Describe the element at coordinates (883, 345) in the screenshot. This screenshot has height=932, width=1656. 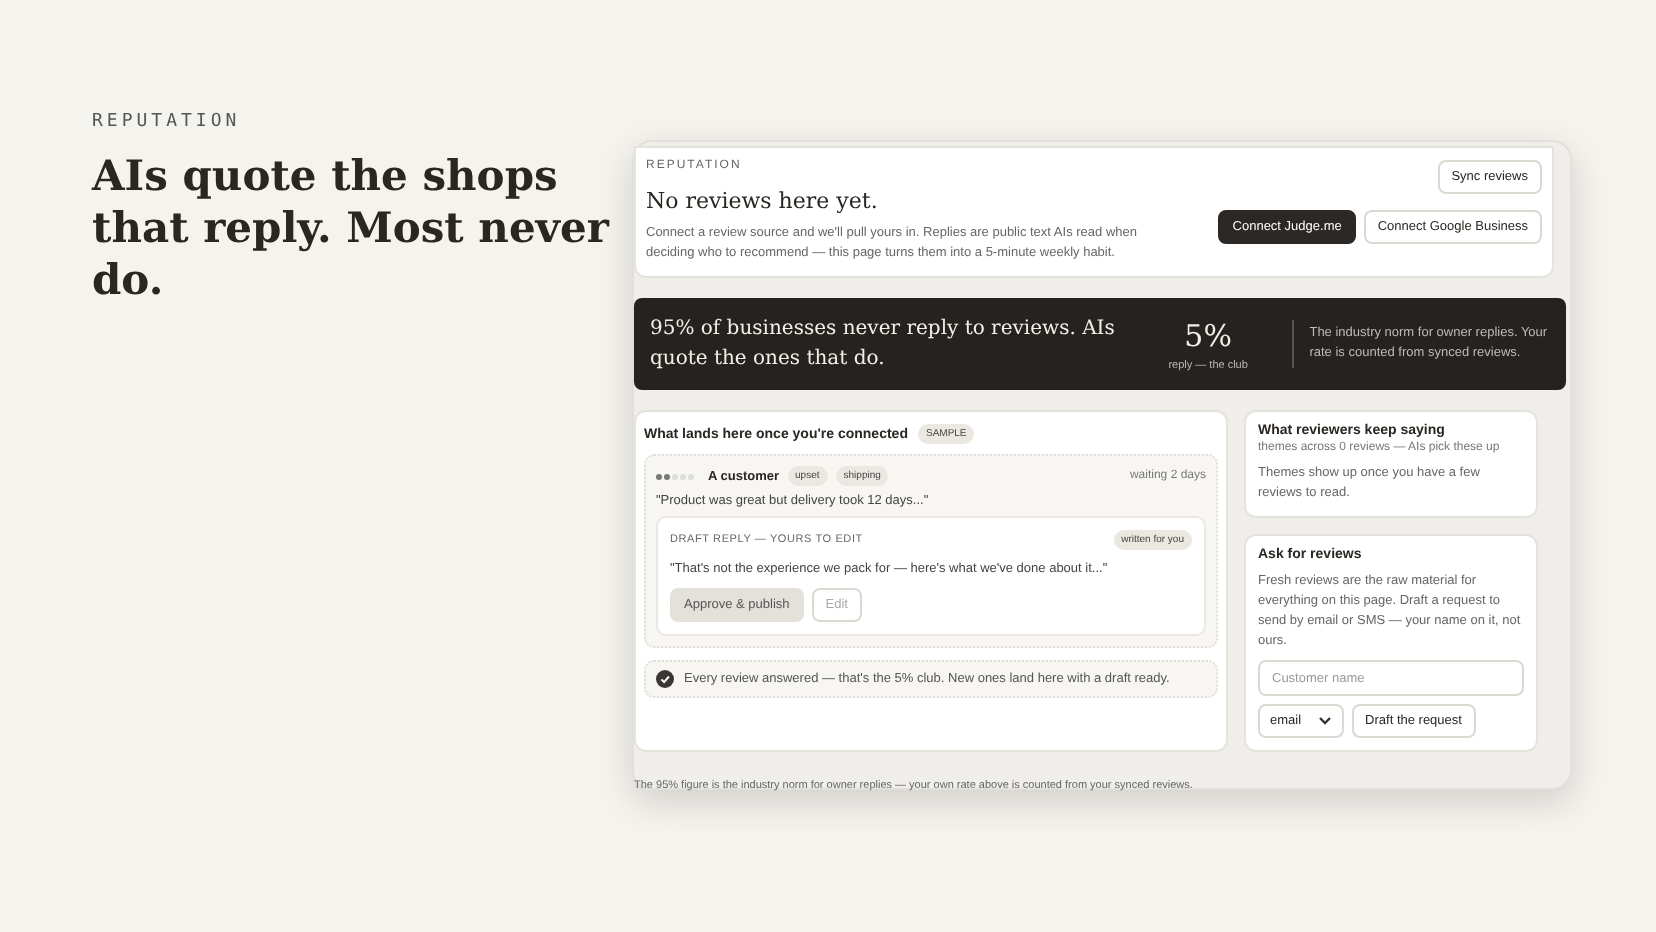
I see `banner-statement: 95% of businesses never reply to reviews. AIs quote the ones that do.` at that location.